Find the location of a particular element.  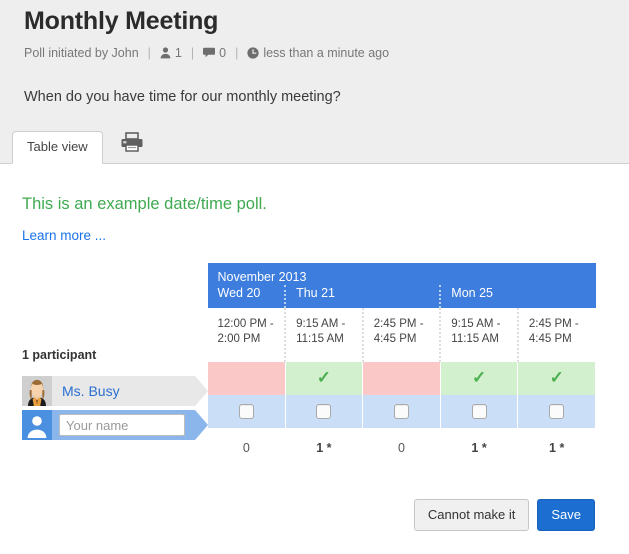

time-slot-4-end: 4:45 PM is located at coordinates (550, 339).